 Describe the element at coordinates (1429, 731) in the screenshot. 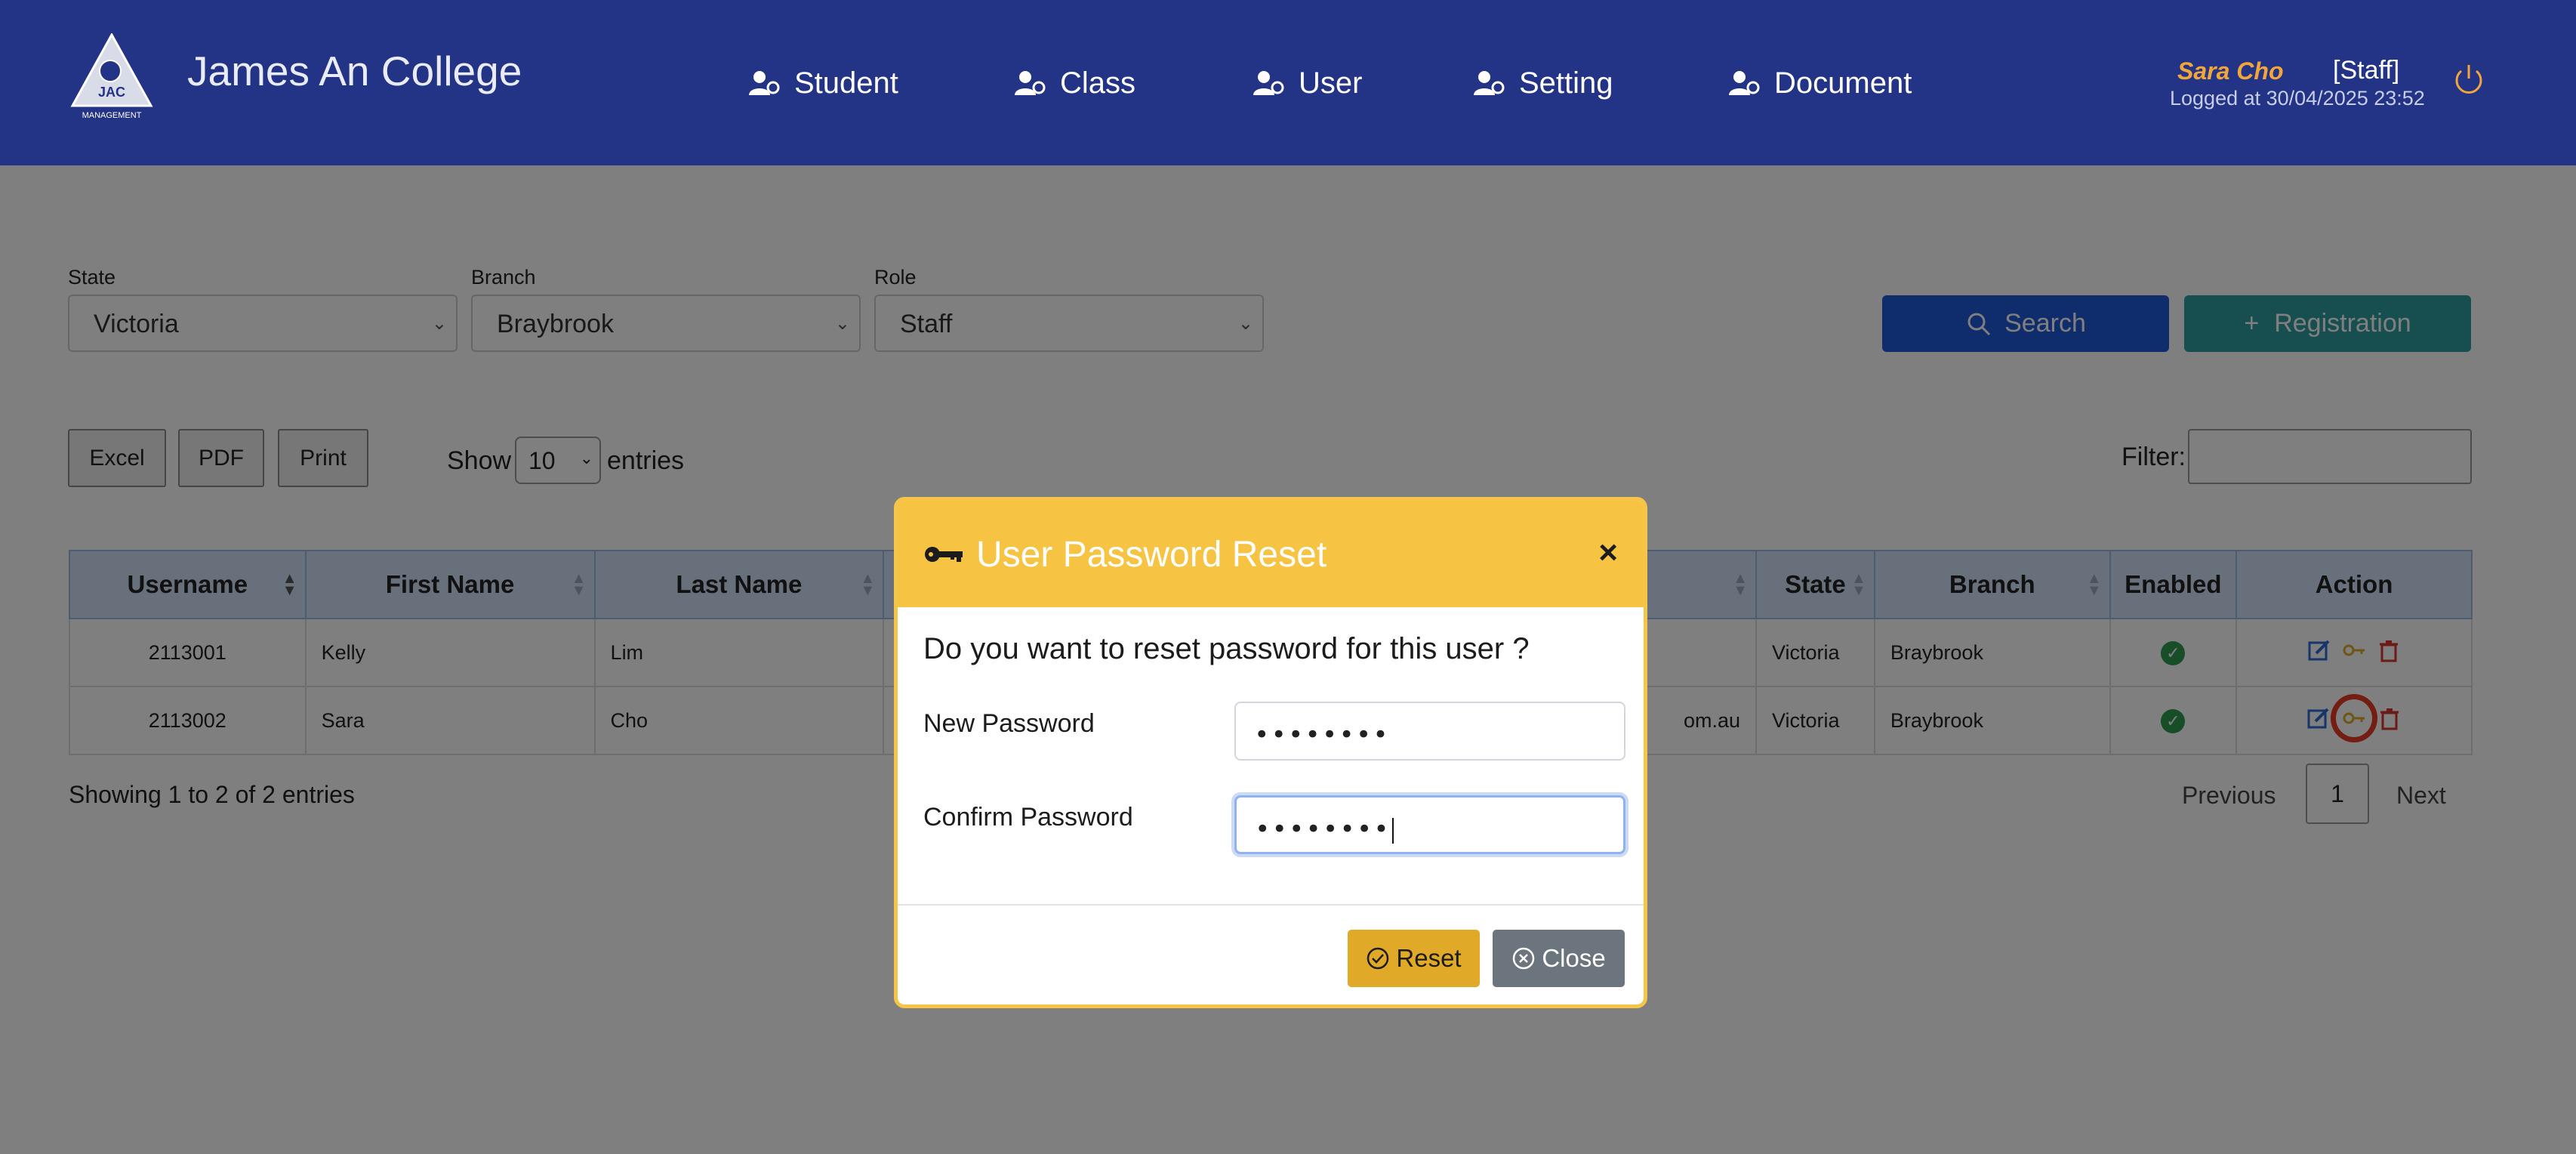

I see `new-password-field: ••••••••` at that location.